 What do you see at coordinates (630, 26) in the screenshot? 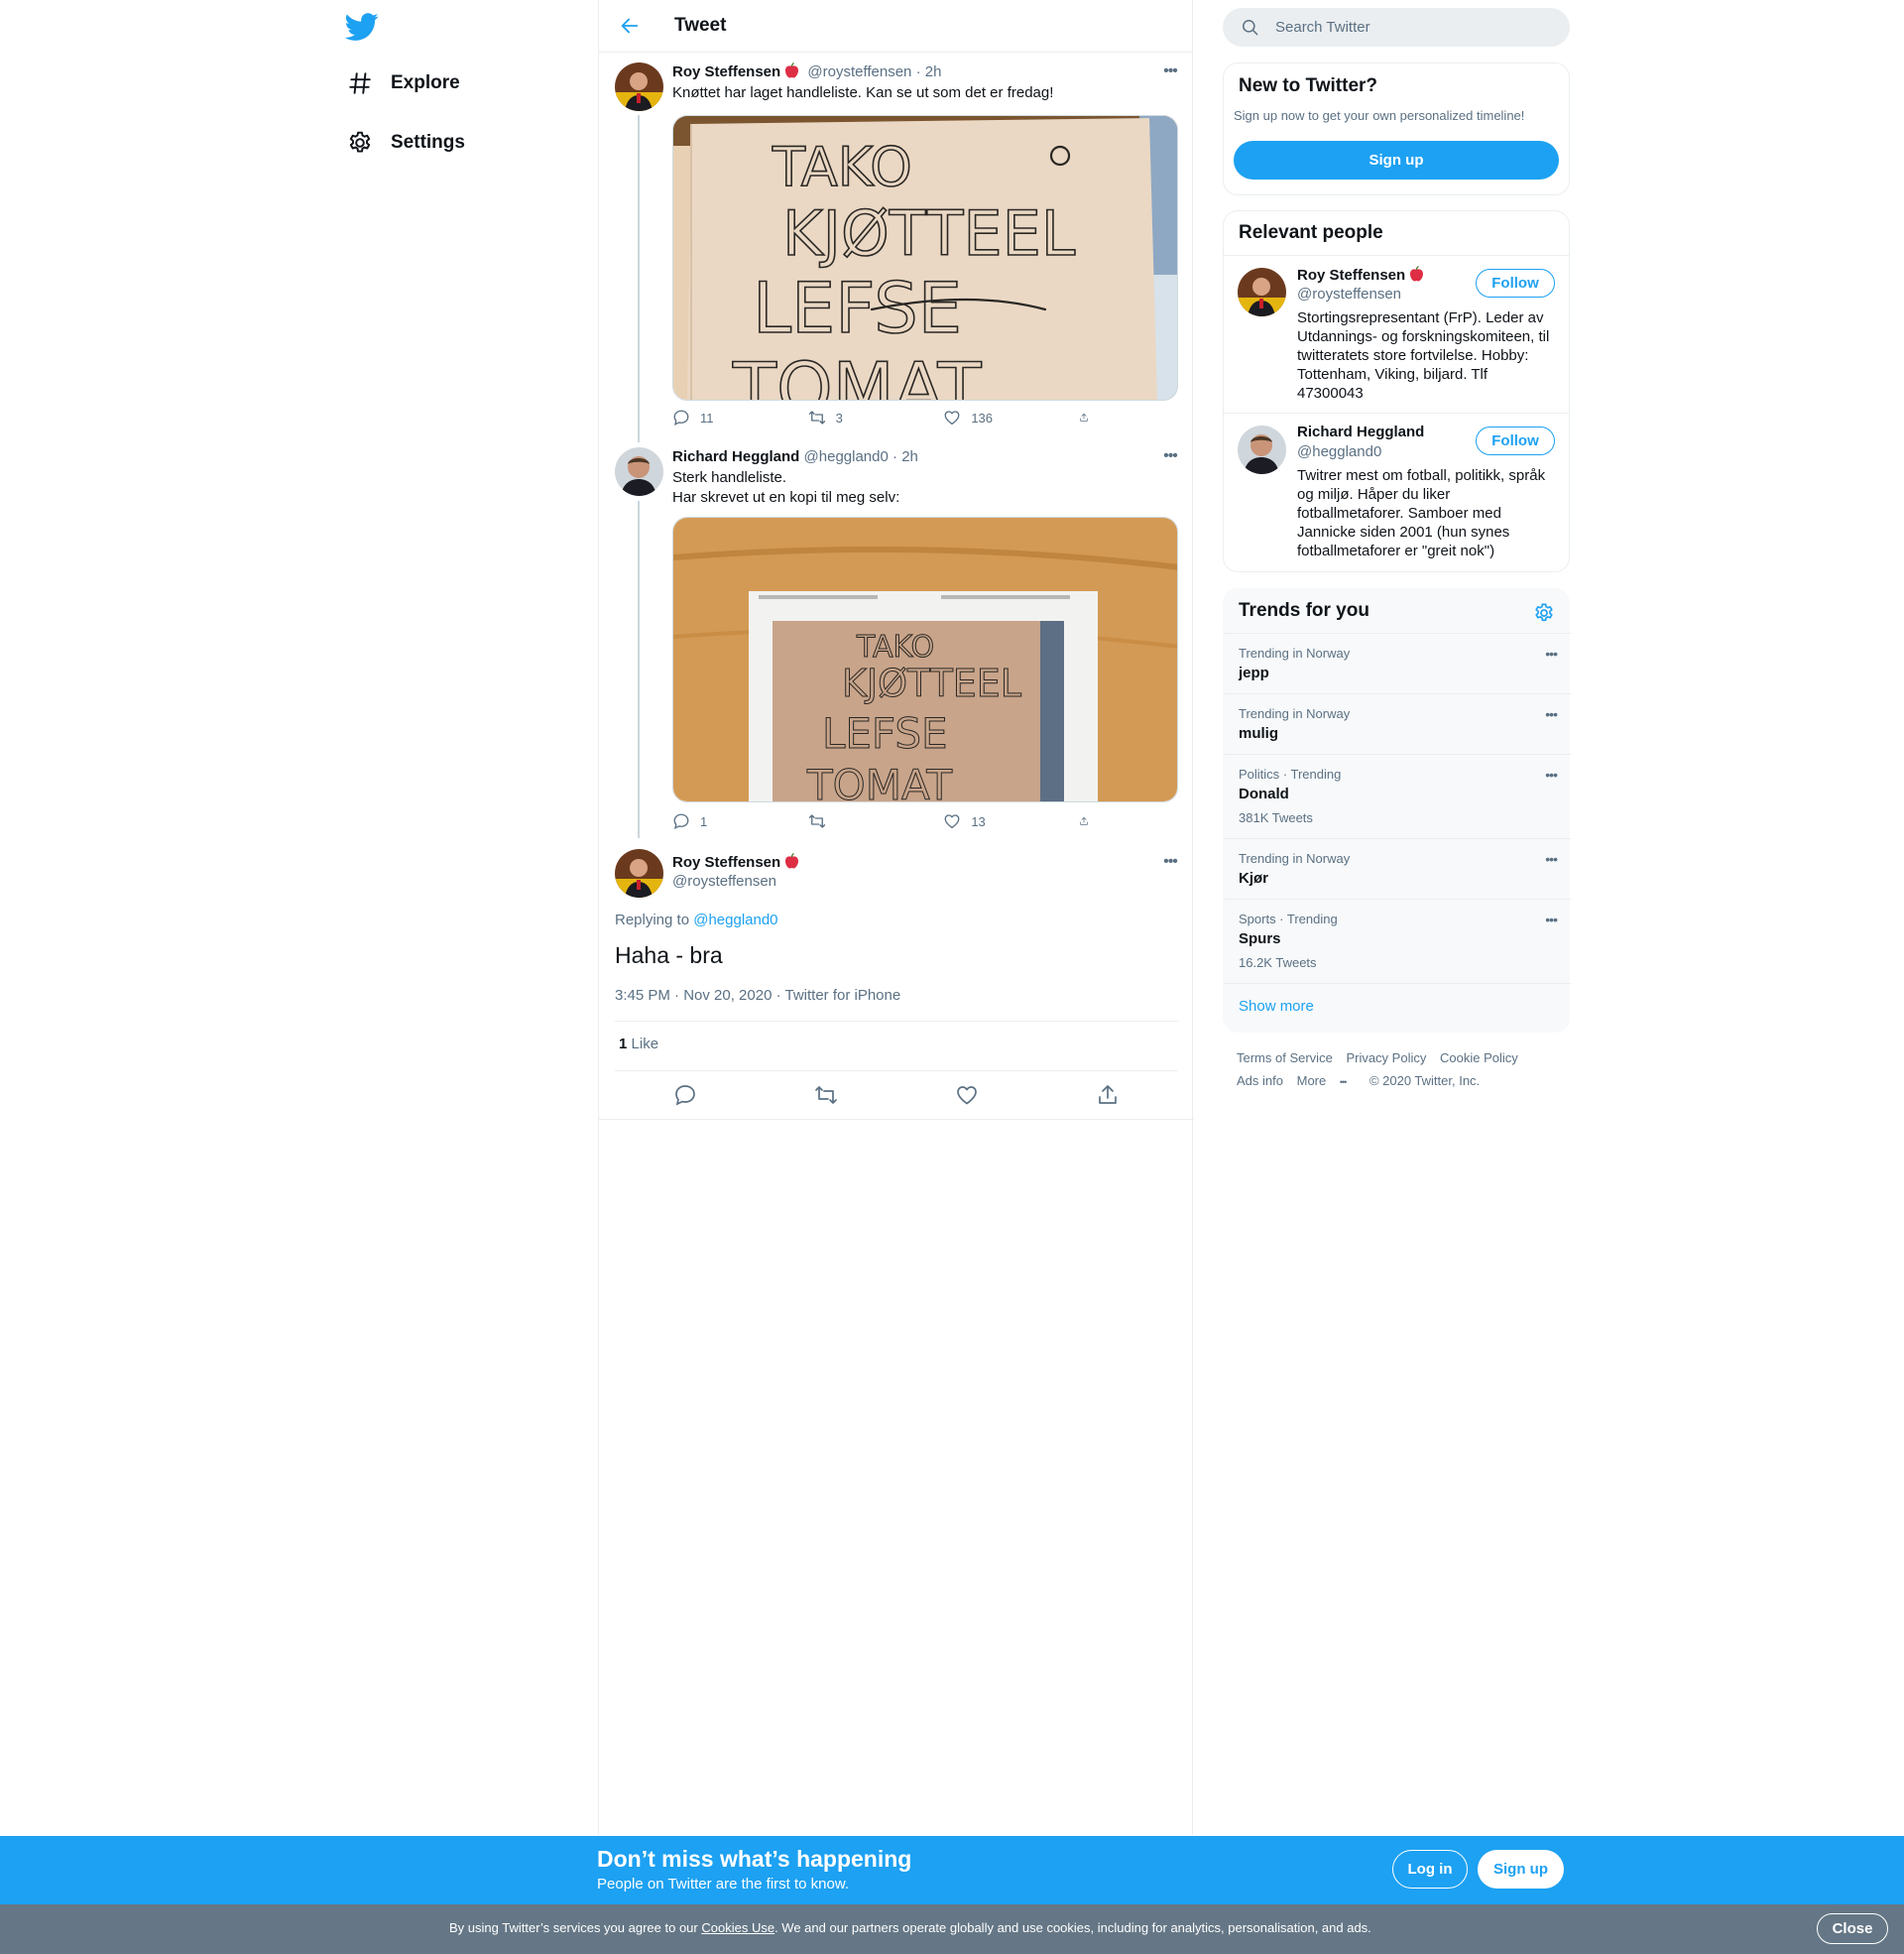
I see `back-arrow-icon` at bounding box center [630, 26].